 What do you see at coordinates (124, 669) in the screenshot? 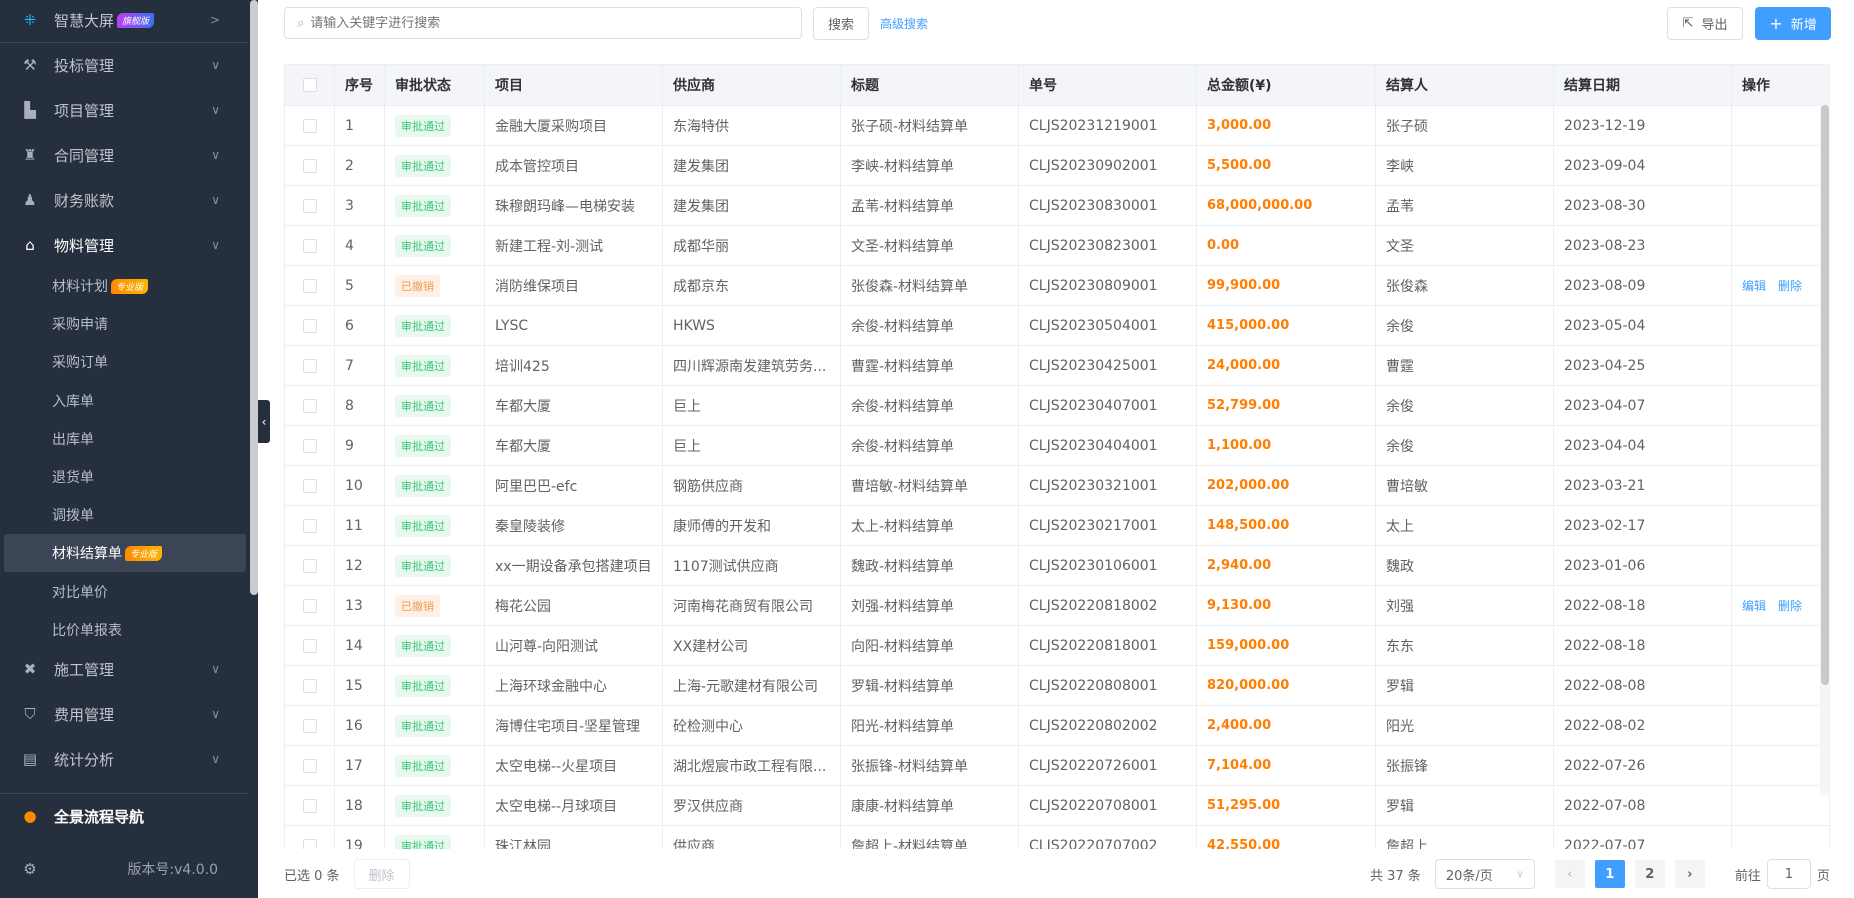
I see `sidebar-menu2-0: ✖ 施工管理 ∨` at bounding box center [124, 669].